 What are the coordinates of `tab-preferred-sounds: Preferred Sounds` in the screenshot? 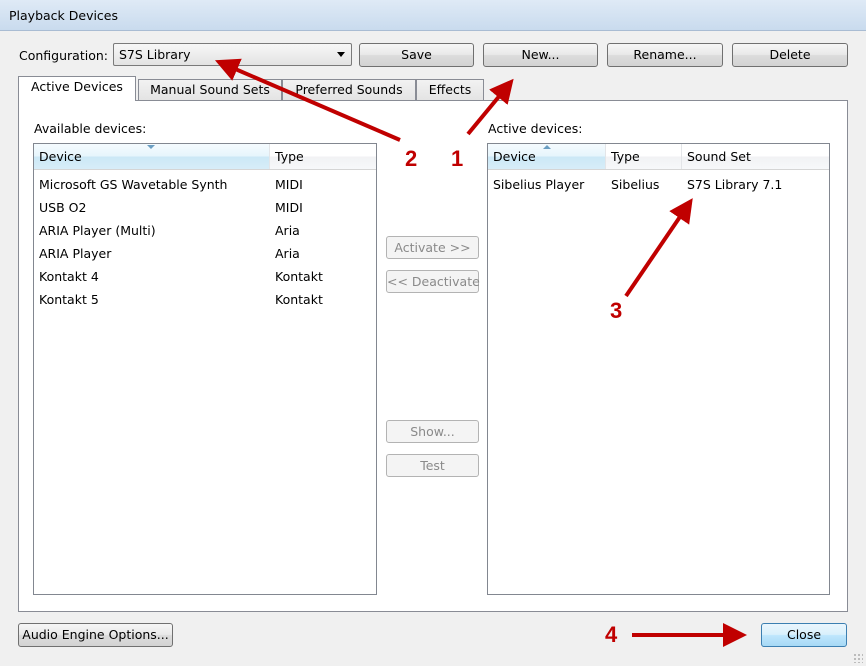 It's located at (349, 90).